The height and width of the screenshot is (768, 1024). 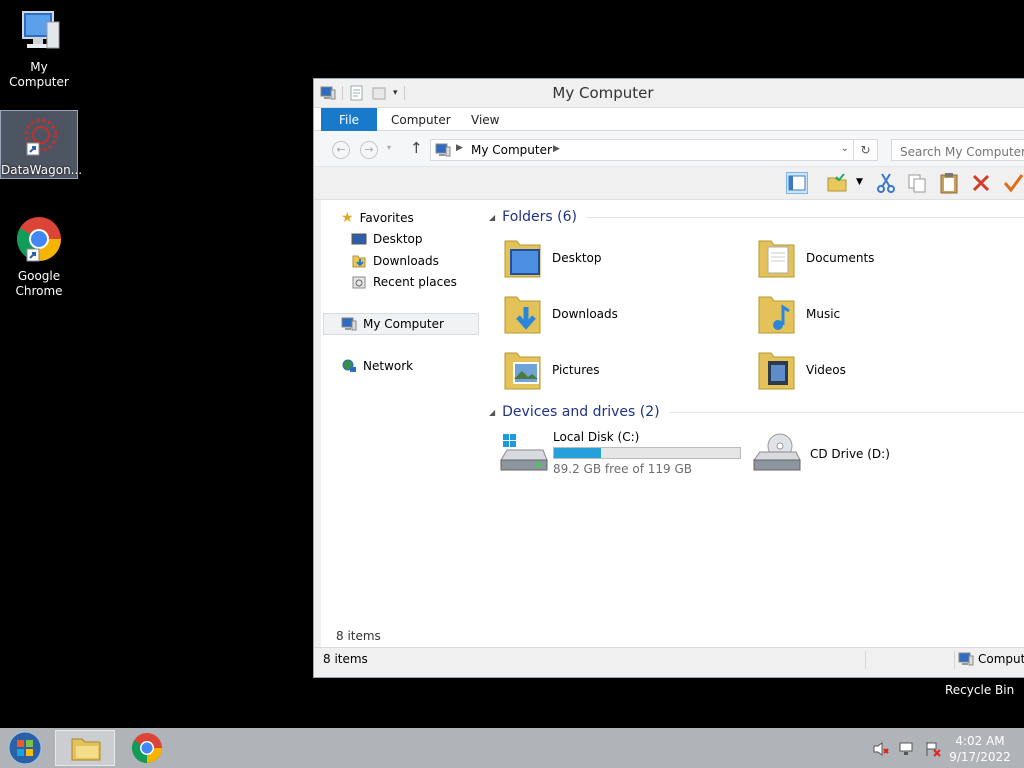 I want to click on delete-icon, so click(x=981, y=183).